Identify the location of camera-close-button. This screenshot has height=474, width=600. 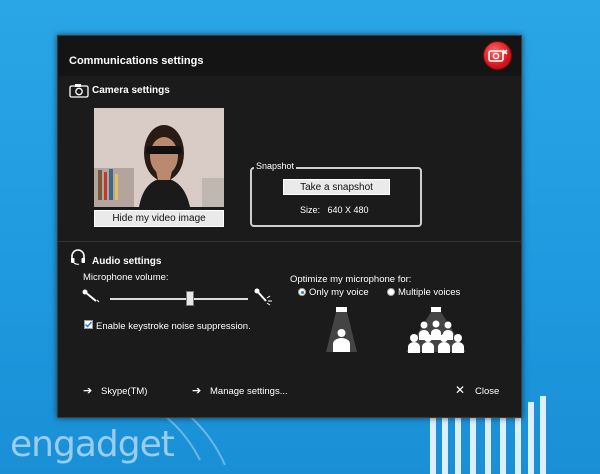
(497, 55).